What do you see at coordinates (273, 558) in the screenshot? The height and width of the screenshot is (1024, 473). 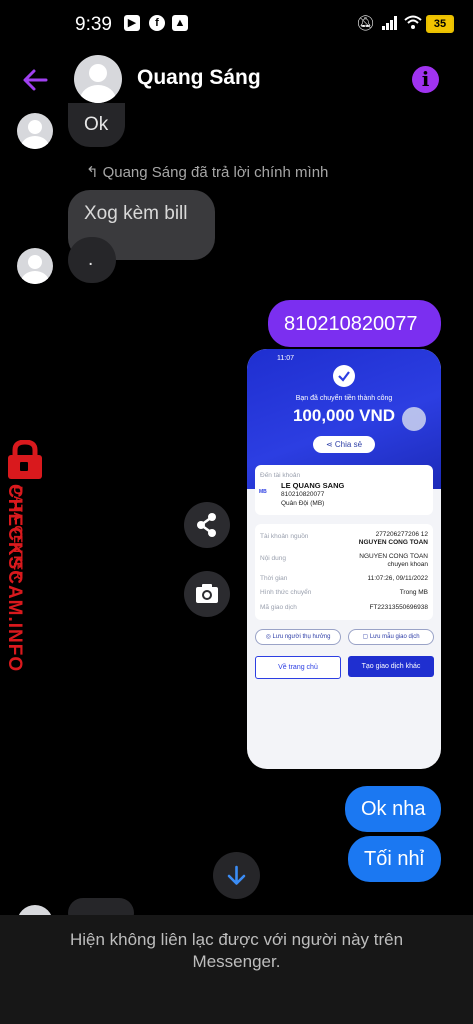 I see `detail-label: Nội dung` at bounding box center [273, 558].